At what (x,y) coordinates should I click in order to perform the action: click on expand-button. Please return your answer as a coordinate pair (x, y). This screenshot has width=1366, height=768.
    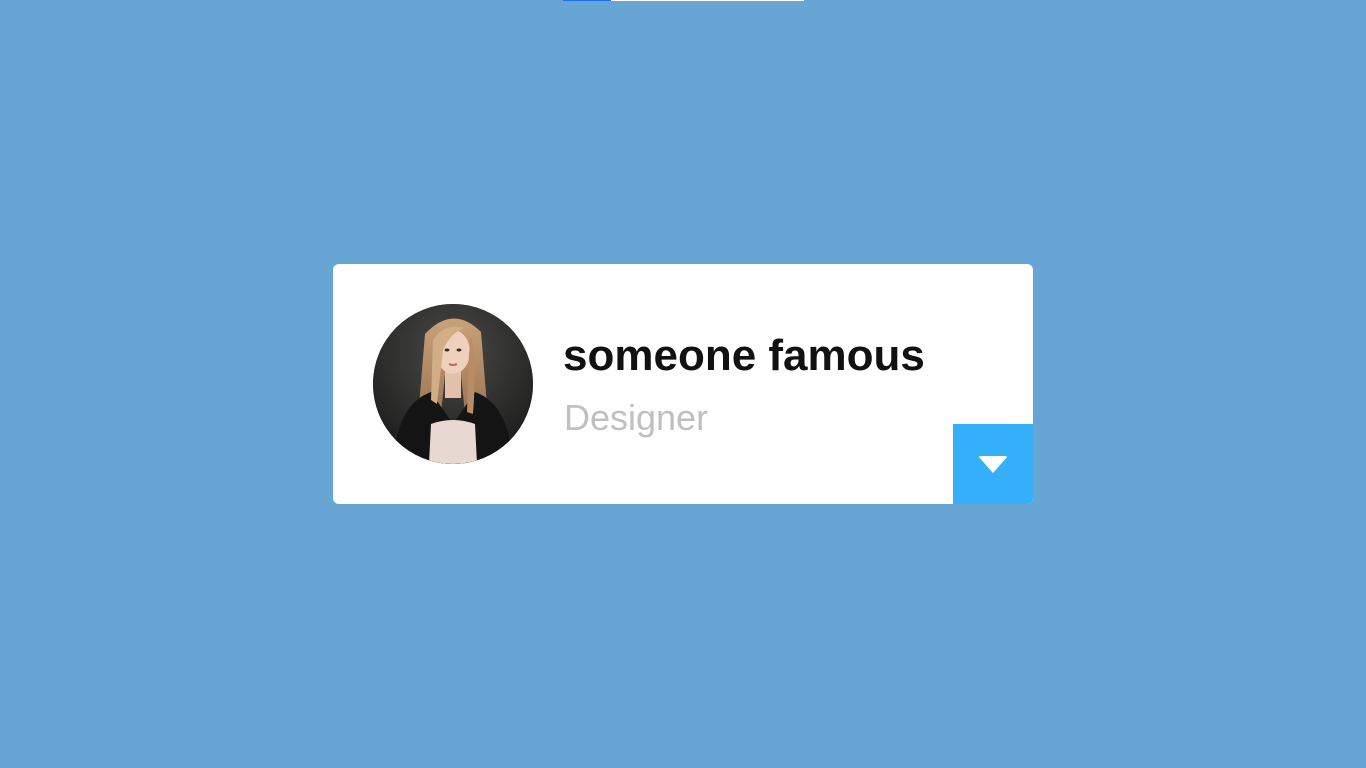
    Looking at the image, I should click on (993, 464).